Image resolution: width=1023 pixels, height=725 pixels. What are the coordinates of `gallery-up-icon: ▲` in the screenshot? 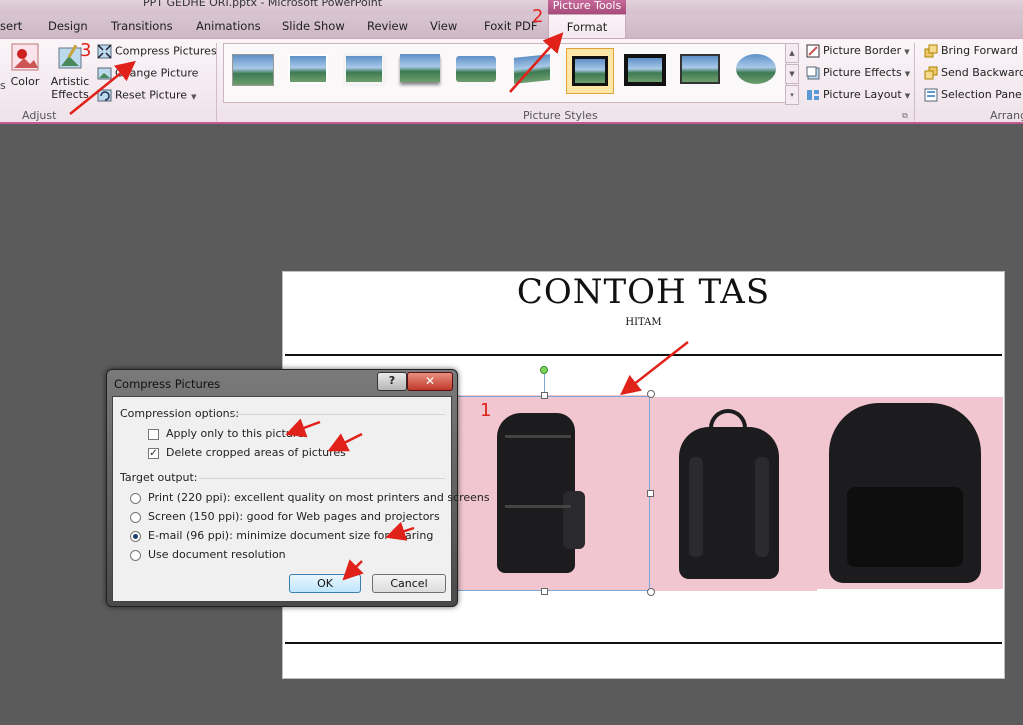 It's located at (792, 53).